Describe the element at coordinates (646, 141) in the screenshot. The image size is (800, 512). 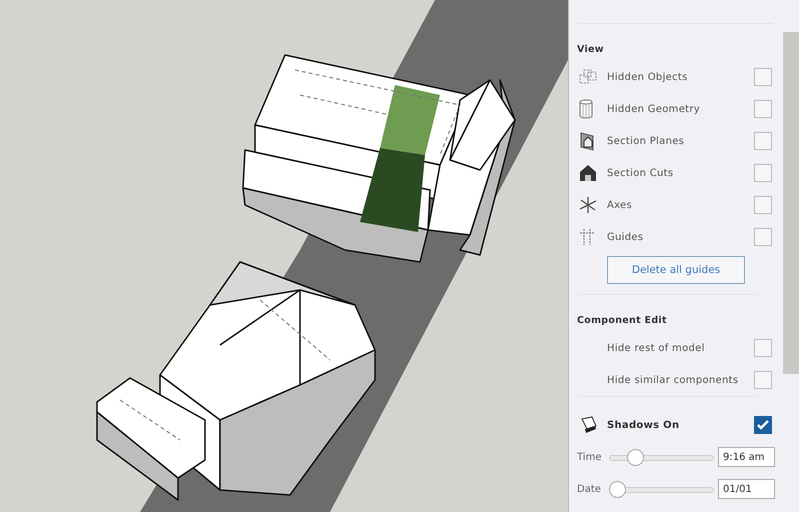
I see `option-label: Section Planes` at that location.